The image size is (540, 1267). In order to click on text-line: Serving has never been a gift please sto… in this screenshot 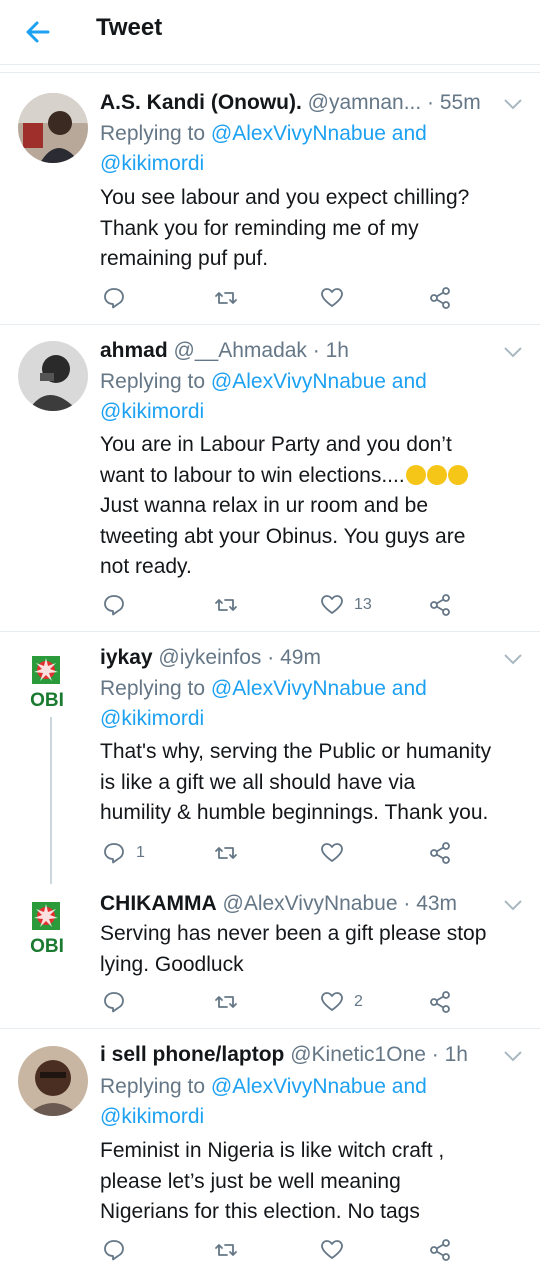, I will do `click(293, 933)`.